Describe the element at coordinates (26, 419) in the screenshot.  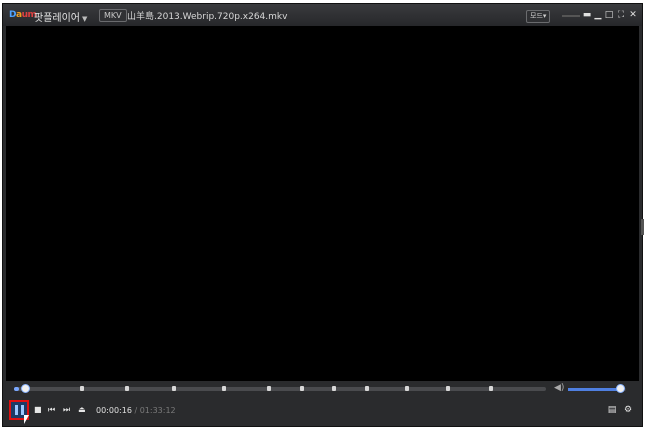
I see `mouse-cursor-icon` at that location.